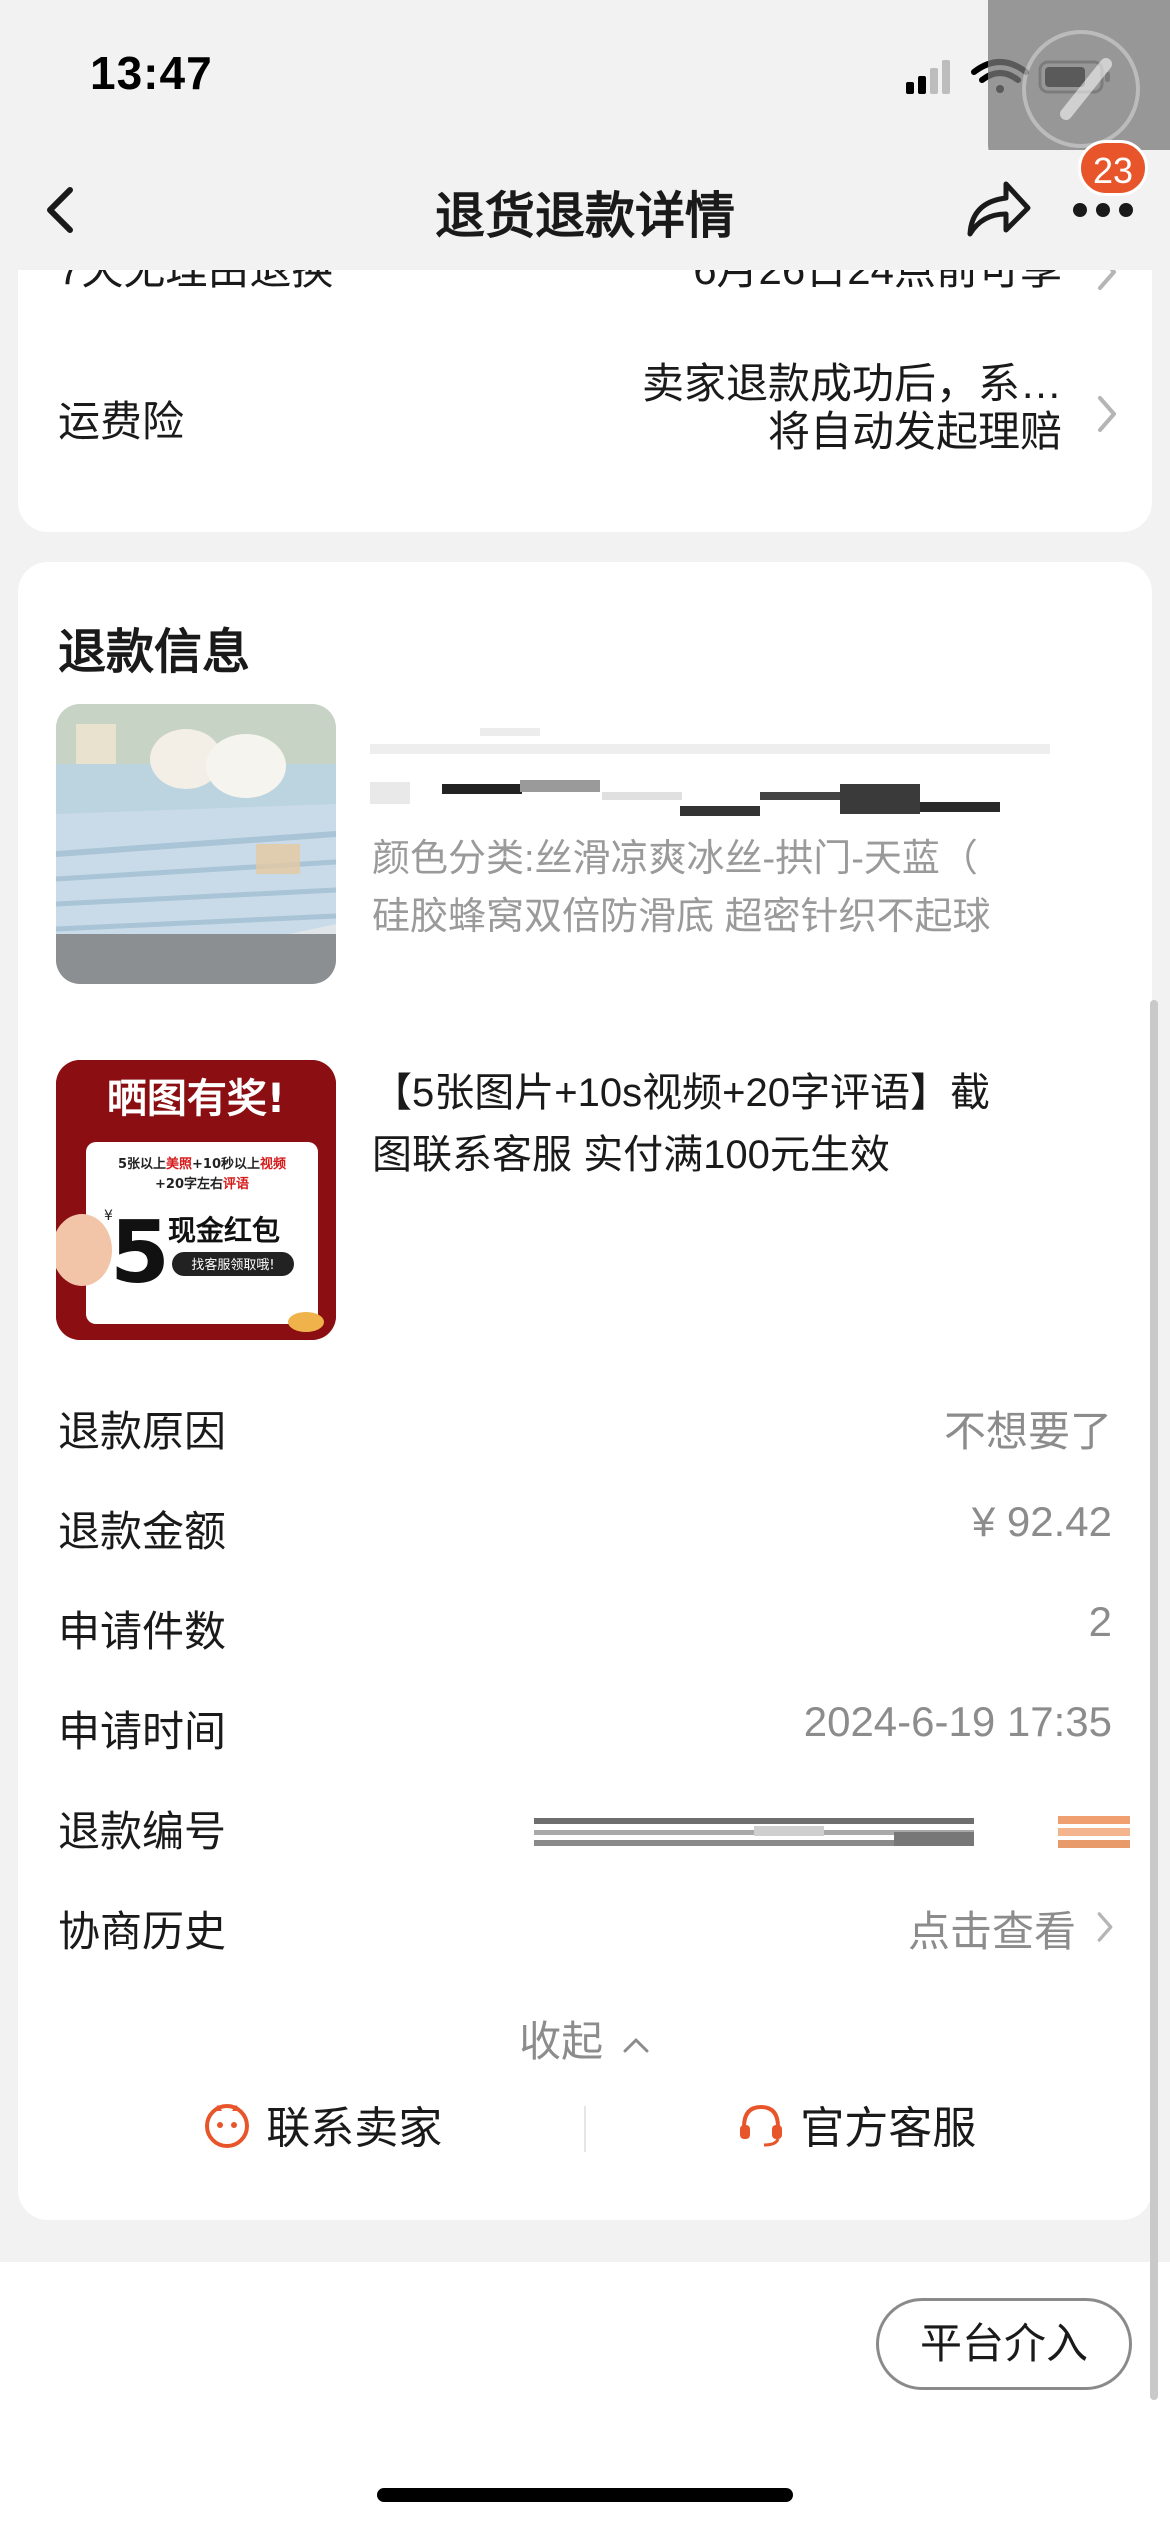 The width and height of the screenshot is (1170, 2532). I want to click on no-reason-return-label: 7天无理由退换, so click(195, 283).